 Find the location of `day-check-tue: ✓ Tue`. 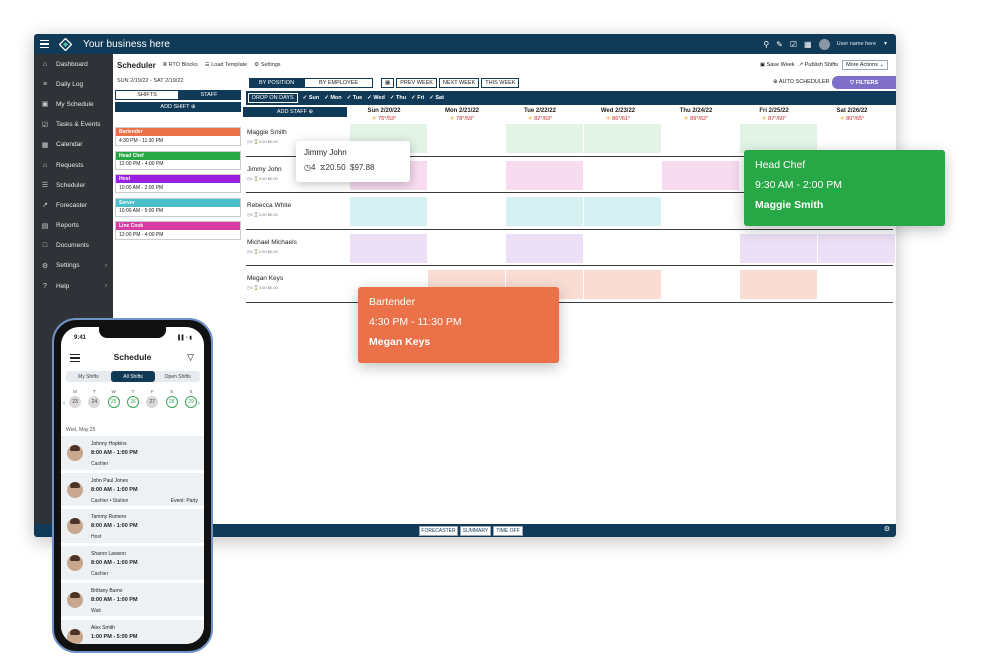

day-check-tue: ✓ Tue is located at coordinates (355, 98).